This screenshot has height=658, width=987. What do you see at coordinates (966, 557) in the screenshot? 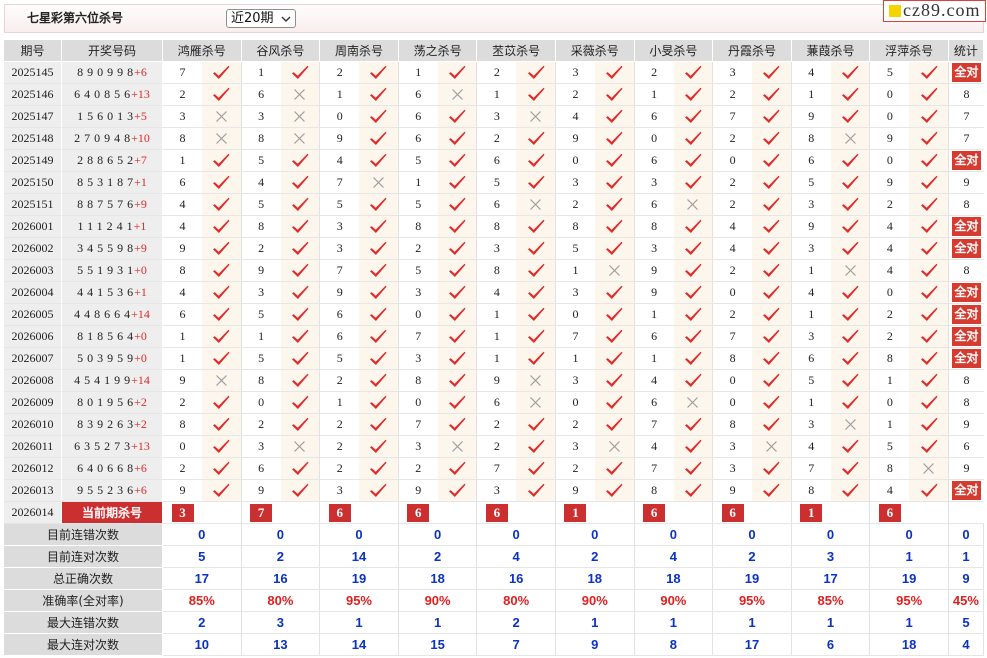
I see `summary-total: 1` at bounding box center [966, 557].